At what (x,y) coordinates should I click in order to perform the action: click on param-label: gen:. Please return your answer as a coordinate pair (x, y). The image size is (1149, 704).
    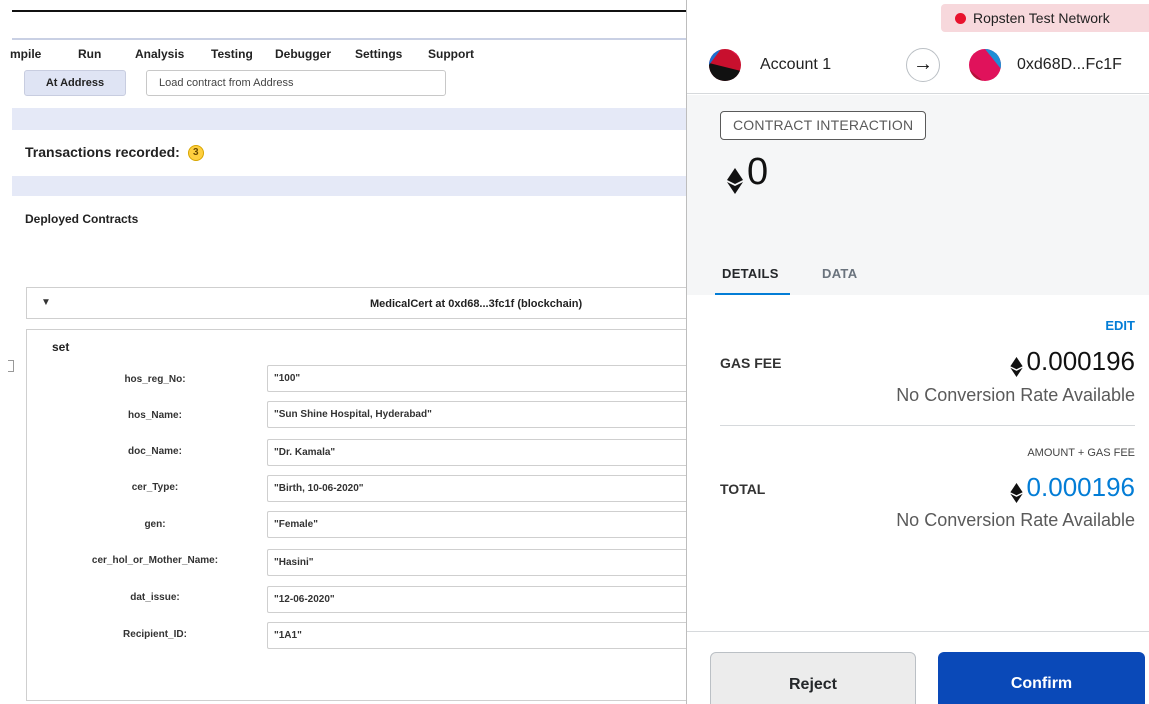
    Looking at the image, I should click on (155, 524).